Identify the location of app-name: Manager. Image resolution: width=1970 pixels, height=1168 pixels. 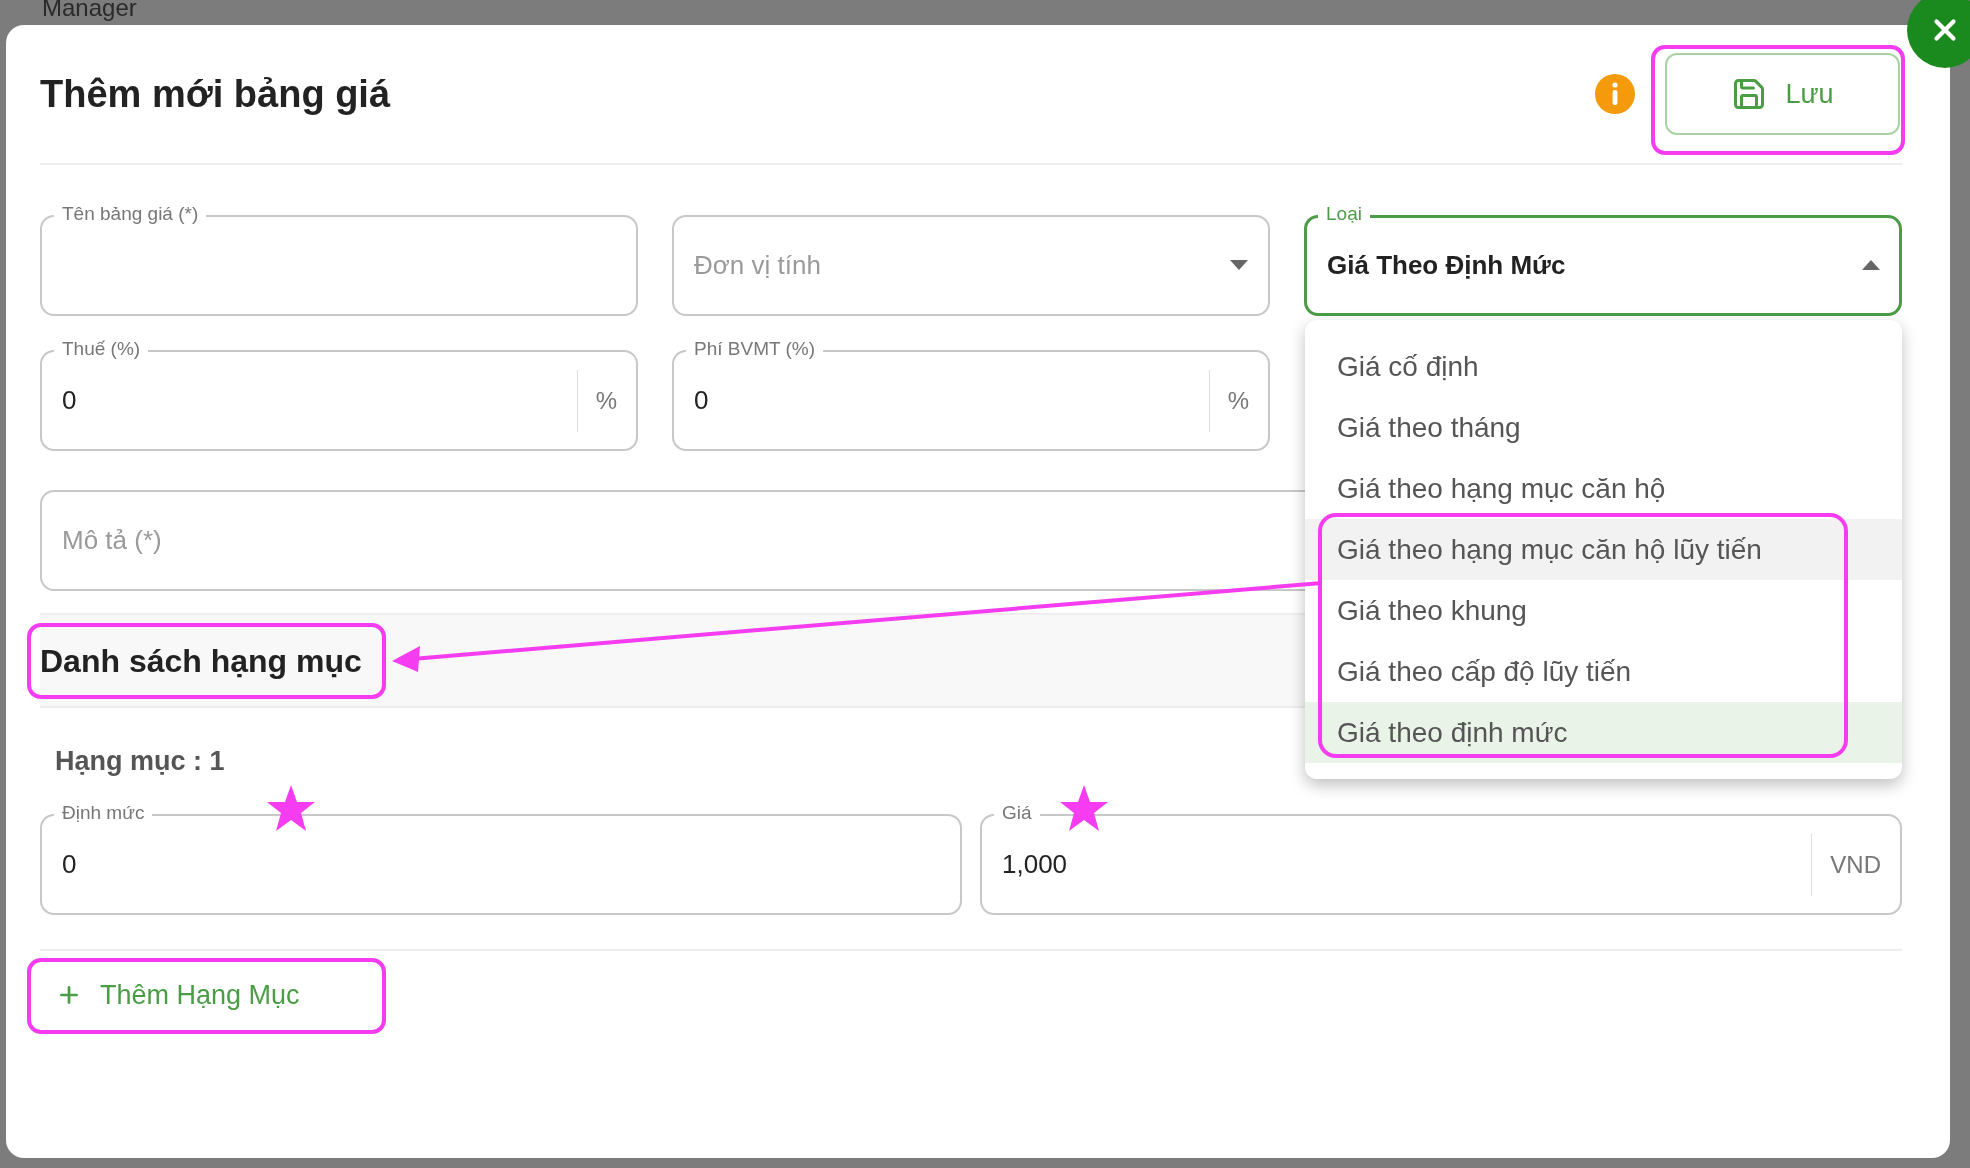
(89, 11).